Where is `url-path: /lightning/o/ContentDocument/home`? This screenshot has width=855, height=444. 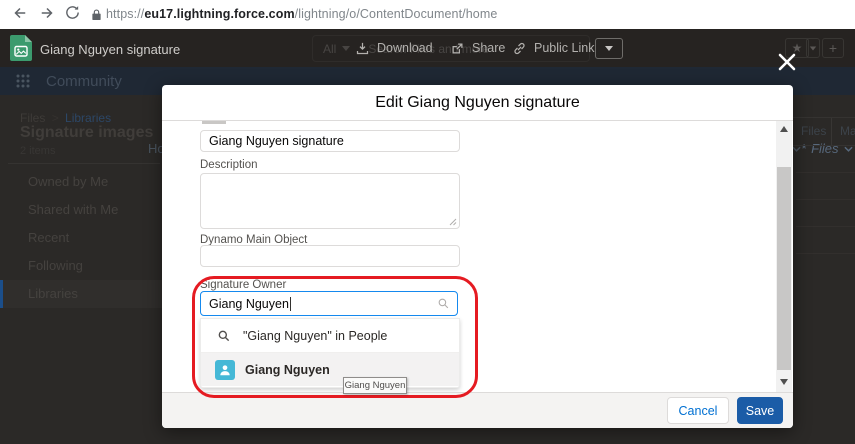 url-path: /lightning/o/ContentDocument/home is located at coordinates (396, 14).